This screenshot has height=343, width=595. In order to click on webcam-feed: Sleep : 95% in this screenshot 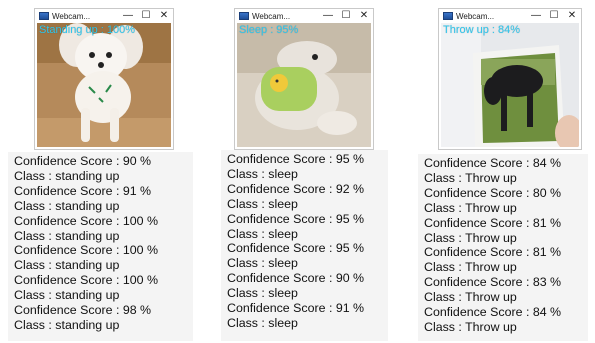, I will do `click(304, 85)`.